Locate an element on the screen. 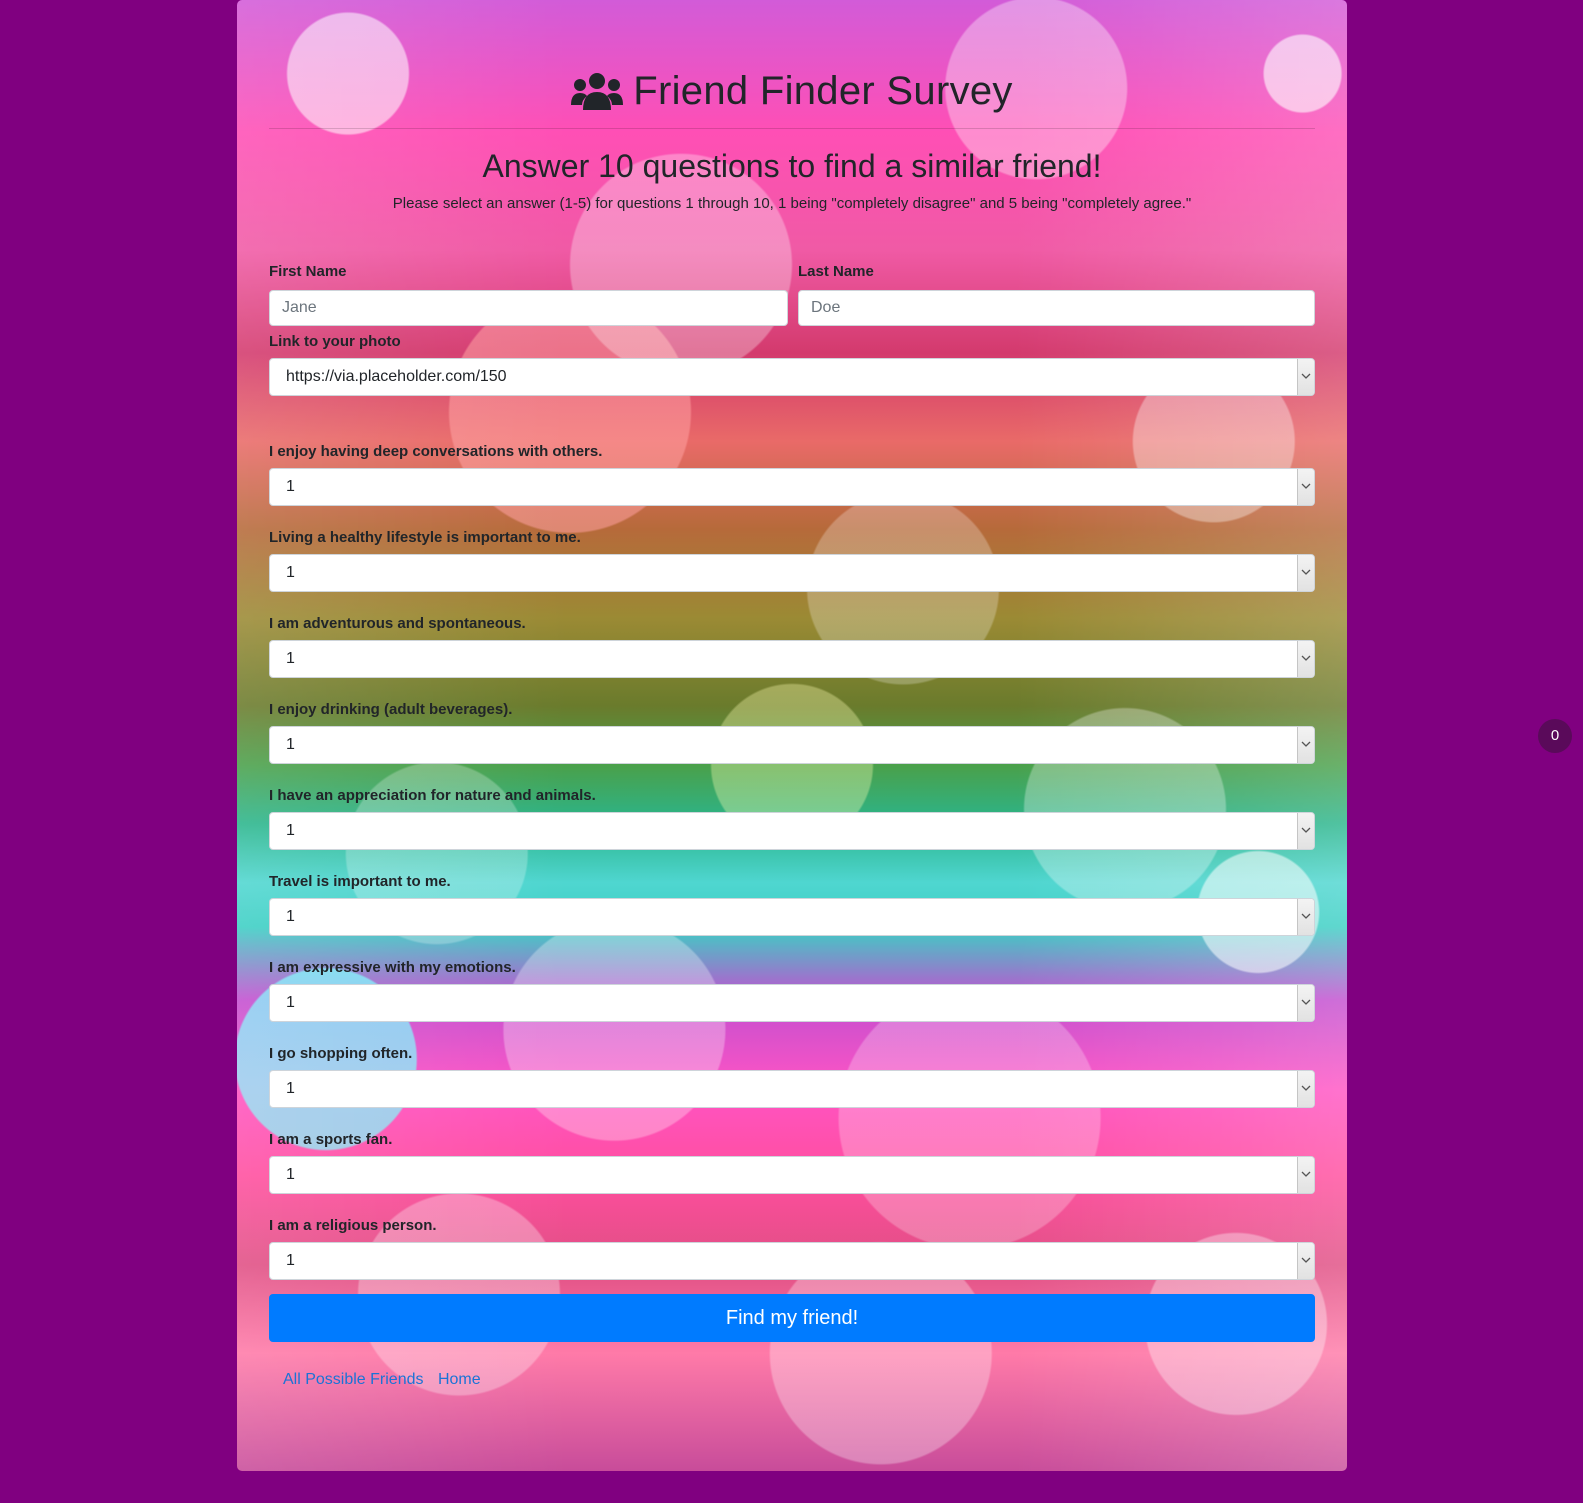 This screenshot has width=1583, height=1503. question-9-label: I am a sports fan. is located at coordinates (331, 1139).